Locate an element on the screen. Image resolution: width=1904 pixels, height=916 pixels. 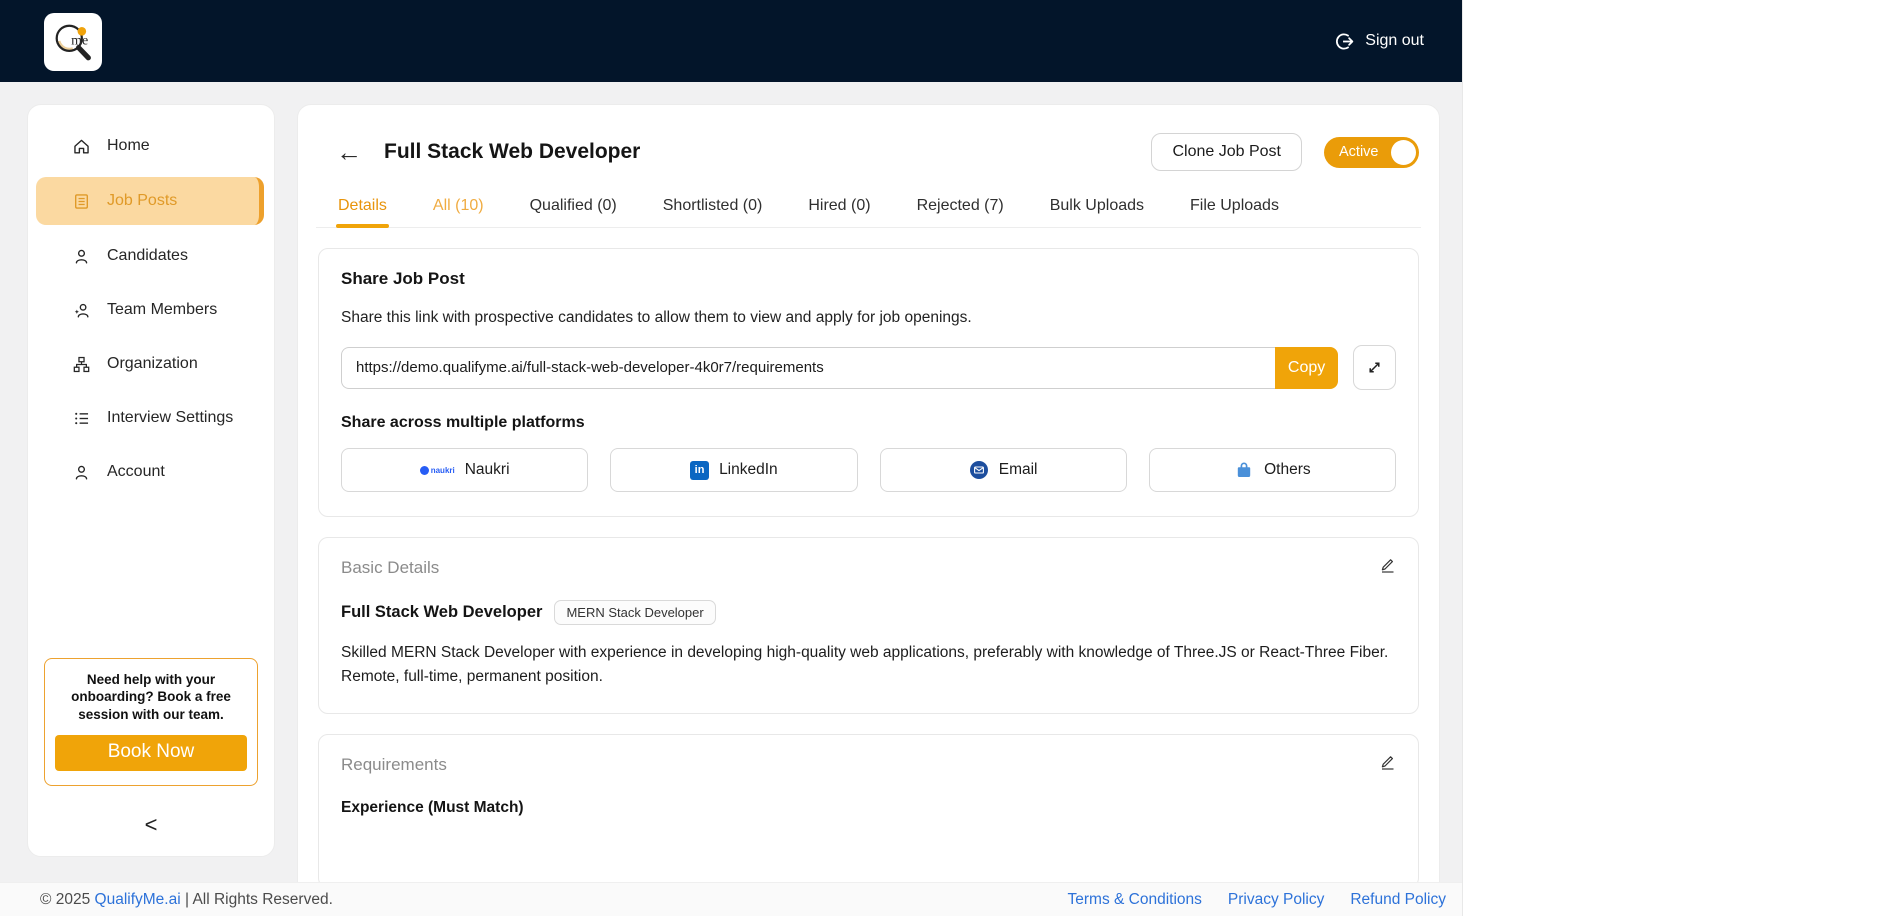
share-others-button: Others is located at coordinates (1272, 470).